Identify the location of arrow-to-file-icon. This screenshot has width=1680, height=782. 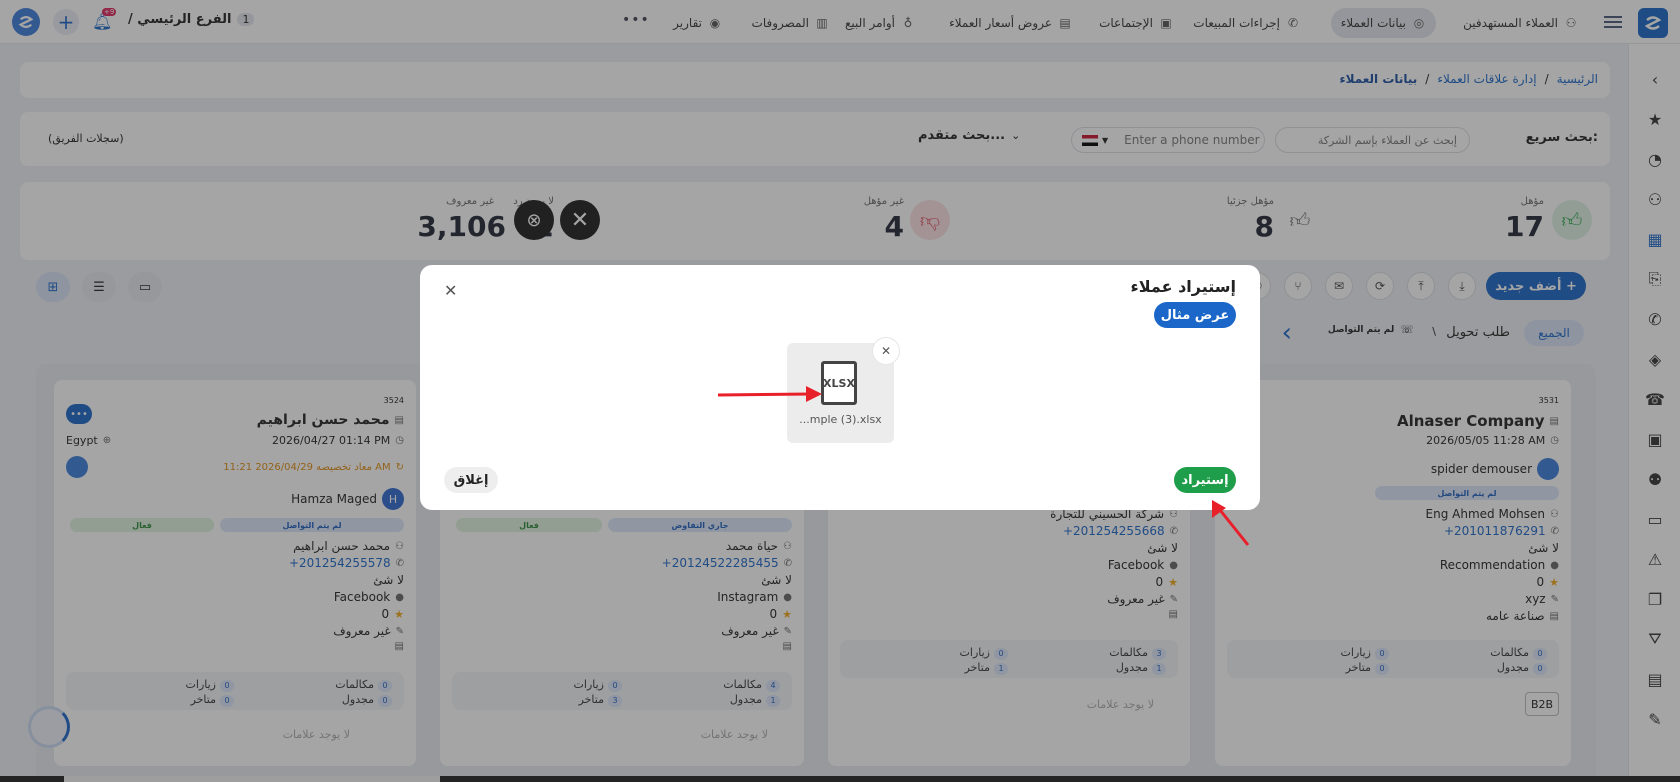
(769, 394).